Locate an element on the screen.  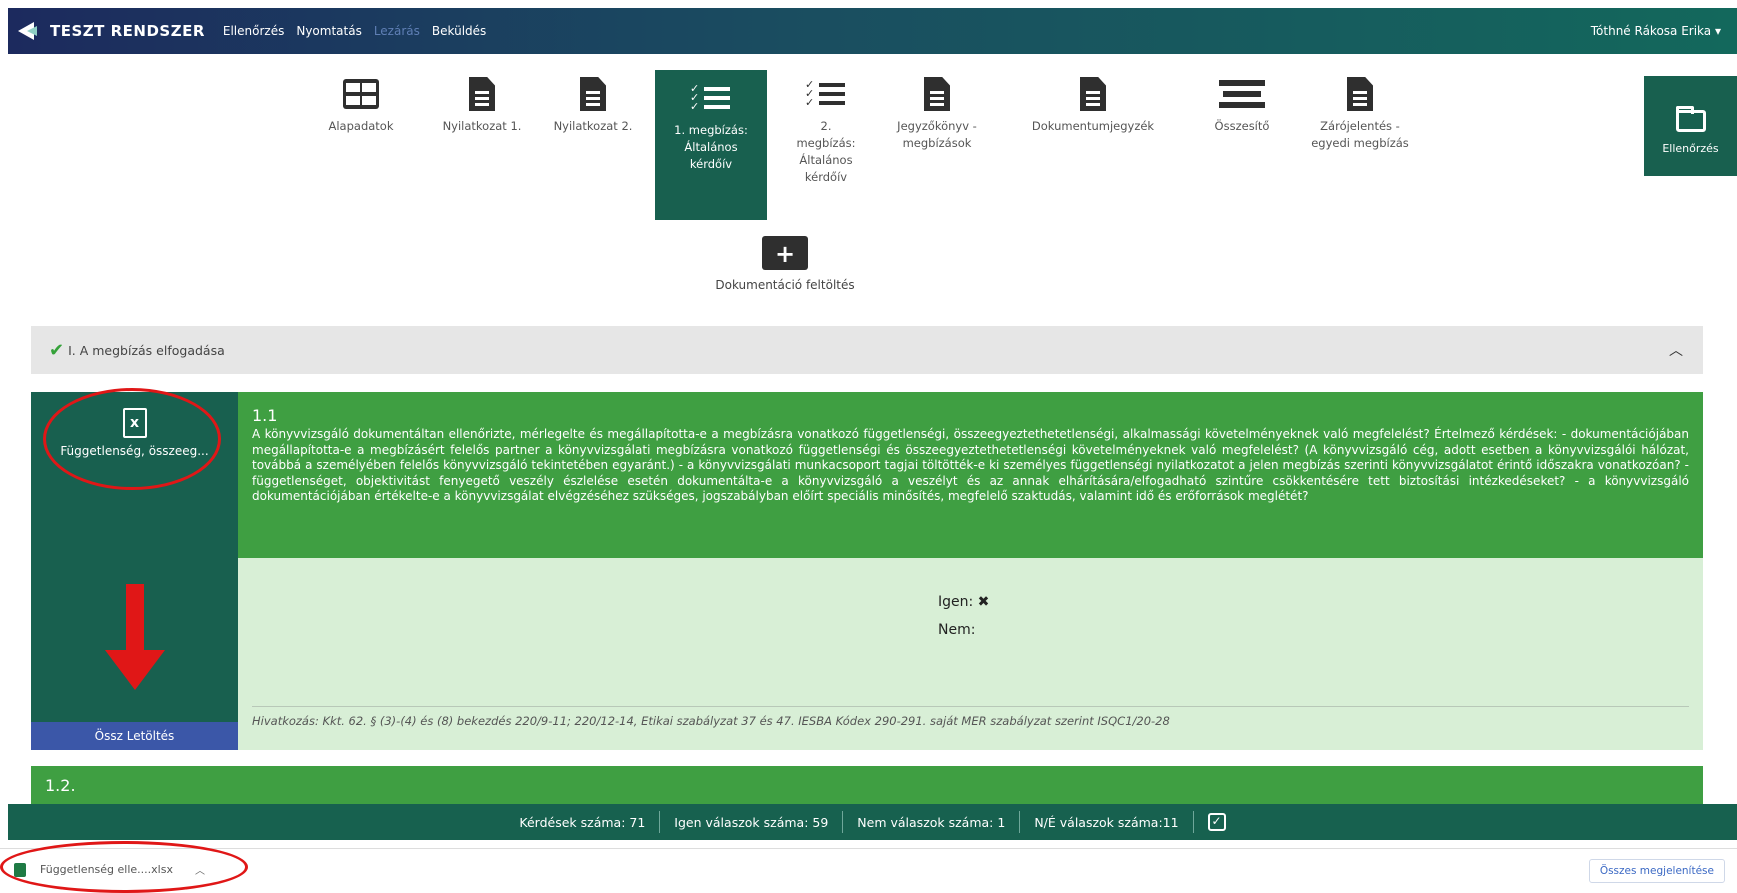
upload-label: Dokumentáció feltöltés is located at coordinates (785, 285).